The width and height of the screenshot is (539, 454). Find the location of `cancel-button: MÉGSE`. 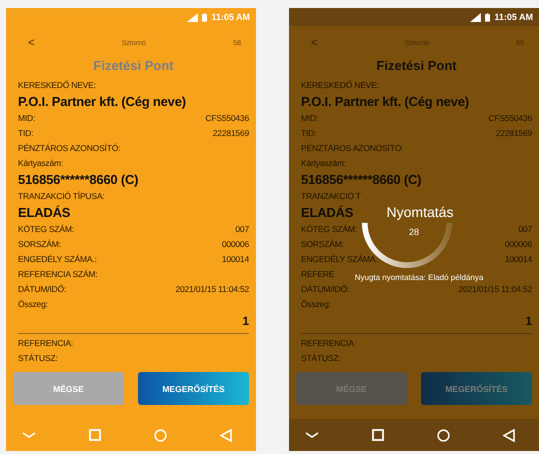

cancel-button: MÉGSE is located at coordinates (68, 388).